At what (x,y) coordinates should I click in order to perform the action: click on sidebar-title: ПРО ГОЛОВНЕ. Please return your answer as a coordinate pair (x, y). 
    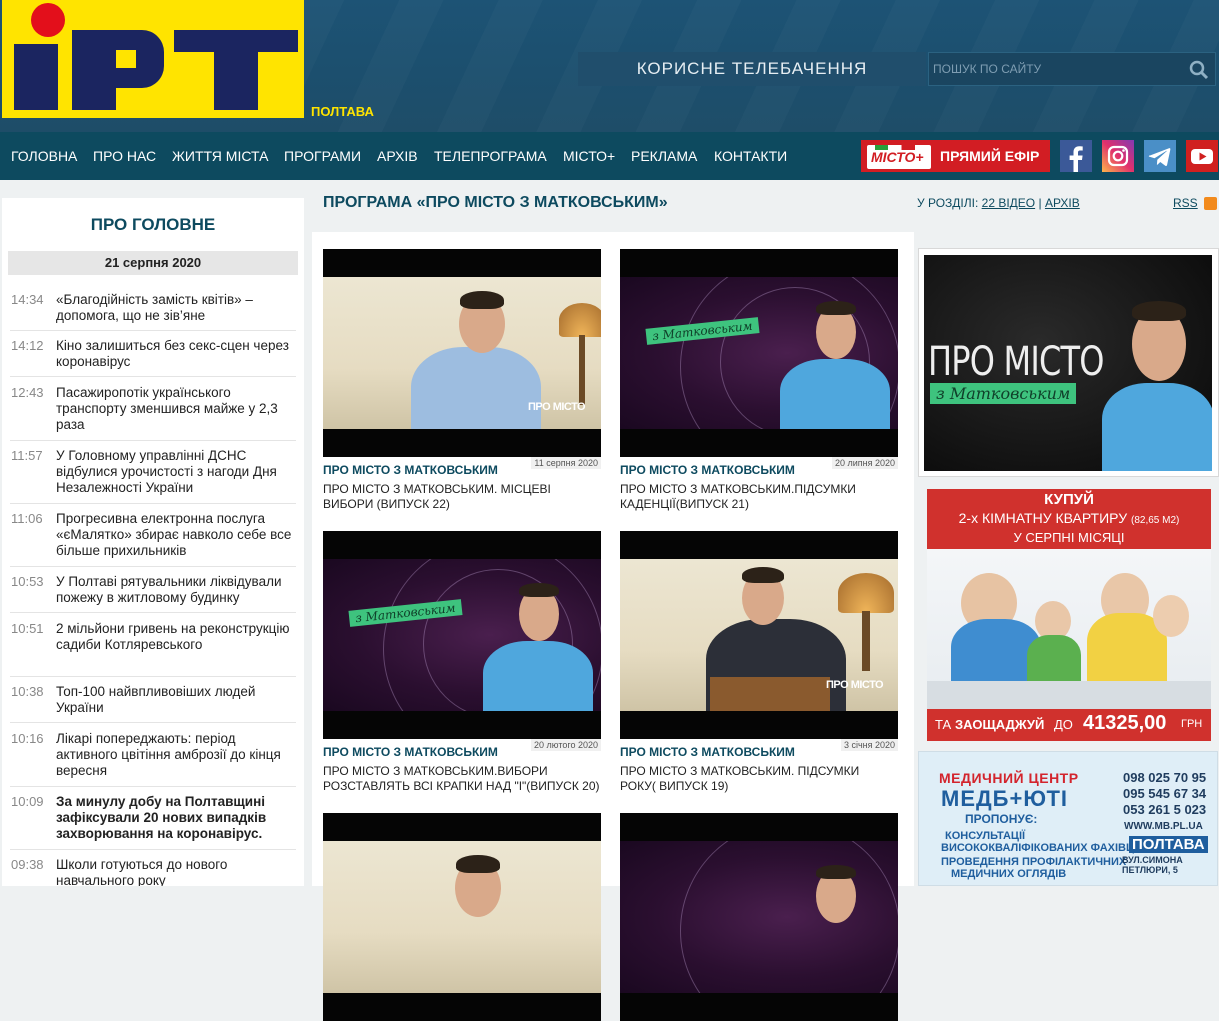
    Looking at the image, I should click on (153, 224).